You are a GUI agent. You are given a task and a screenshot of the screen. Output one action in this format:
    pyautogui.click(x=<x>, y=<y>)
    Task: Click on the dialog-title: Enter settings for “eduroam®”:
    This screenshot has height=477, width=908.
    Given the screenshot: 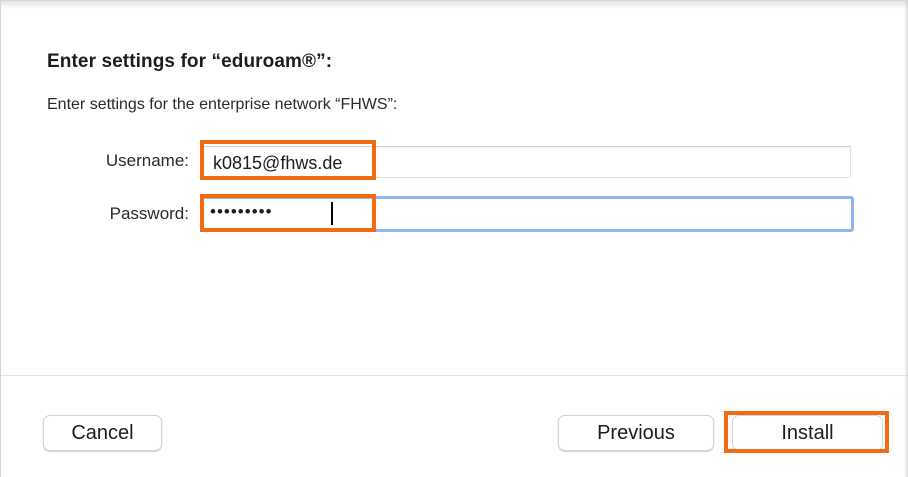 What is the action you would take?
    pyautogui.click(x=190, y=61)
    